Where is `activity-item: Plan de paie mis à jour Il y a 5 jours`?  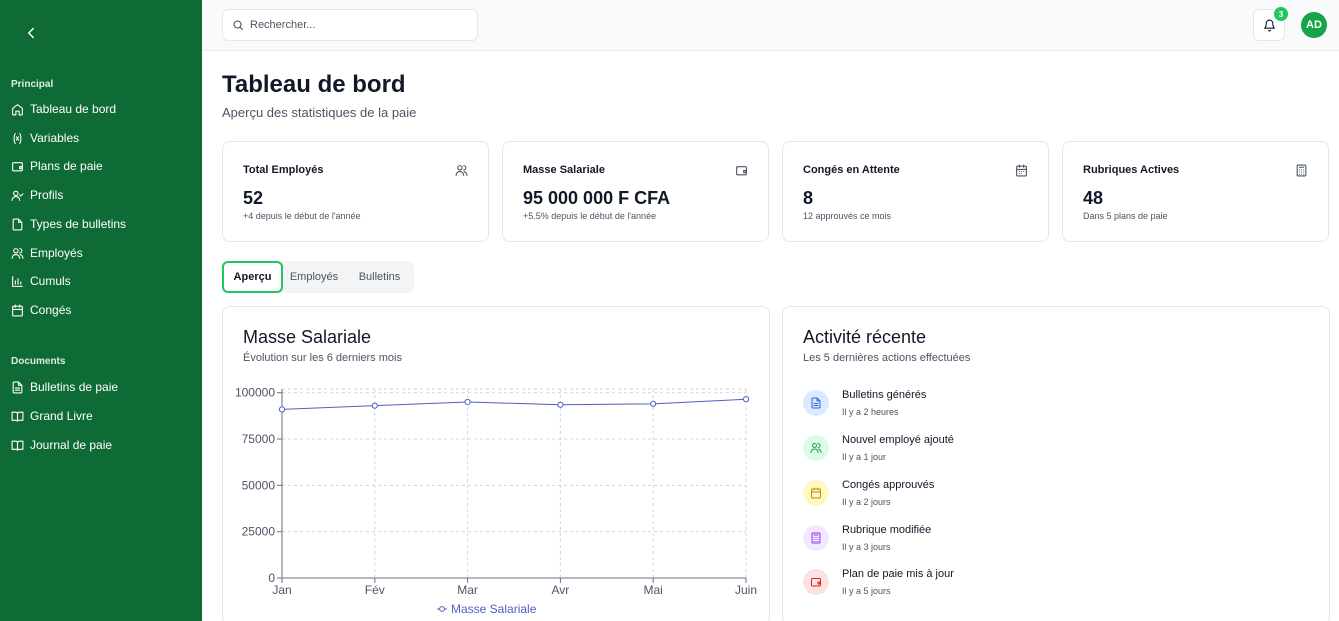
activity-item: Plan de paie mis à jour Il y a 5 jours is located at coordinates (1053, 587).